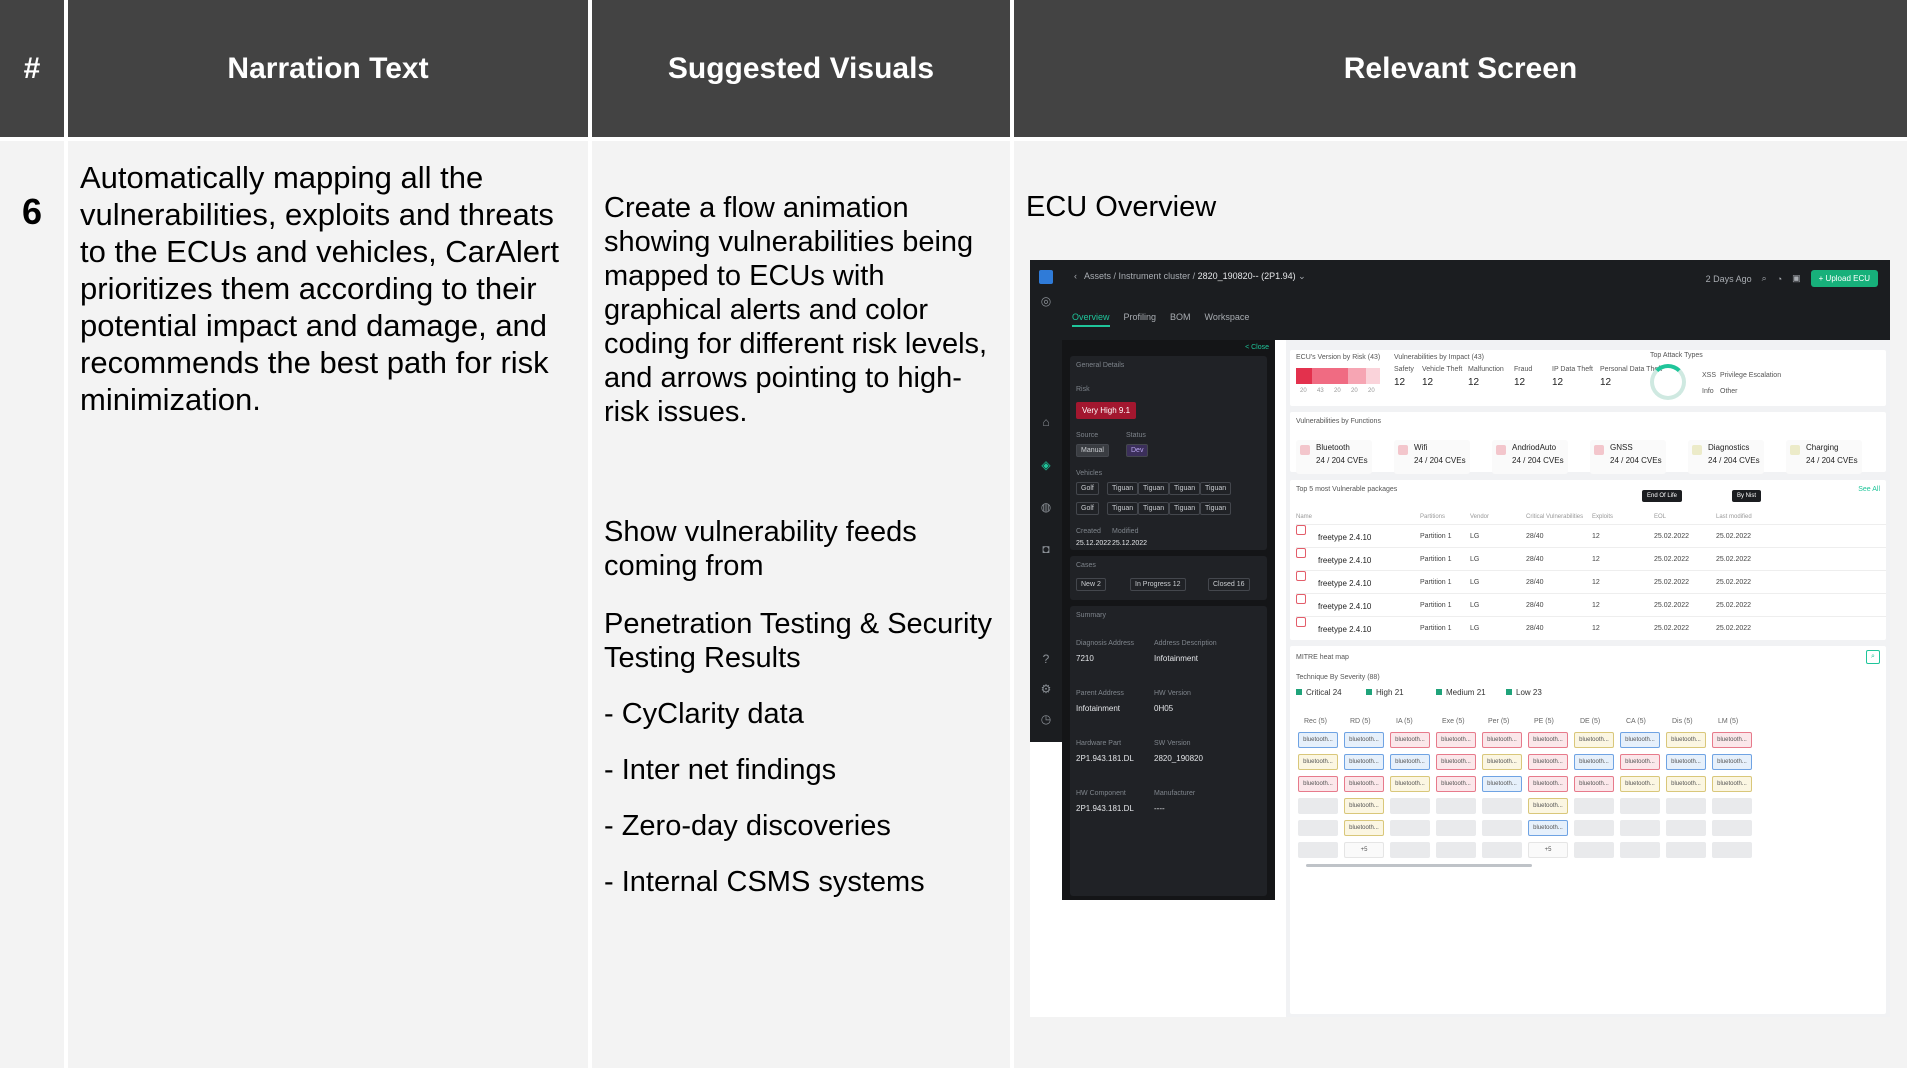  Describe the element at coordinates (1419, 865) in the screenshot. I see `heatmap-scrollbar` at that location.